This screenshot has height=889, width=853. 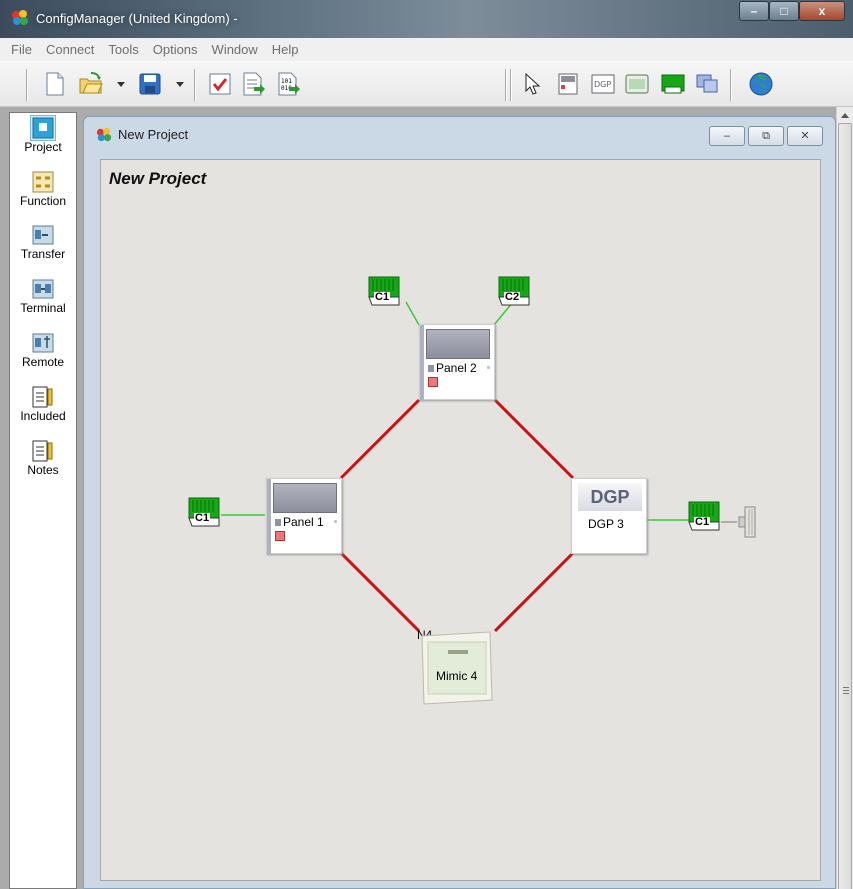 What do you see at coordinates (43, 343) in the screenshot?
I see `remote-icon` at bounding box center [43, 343].